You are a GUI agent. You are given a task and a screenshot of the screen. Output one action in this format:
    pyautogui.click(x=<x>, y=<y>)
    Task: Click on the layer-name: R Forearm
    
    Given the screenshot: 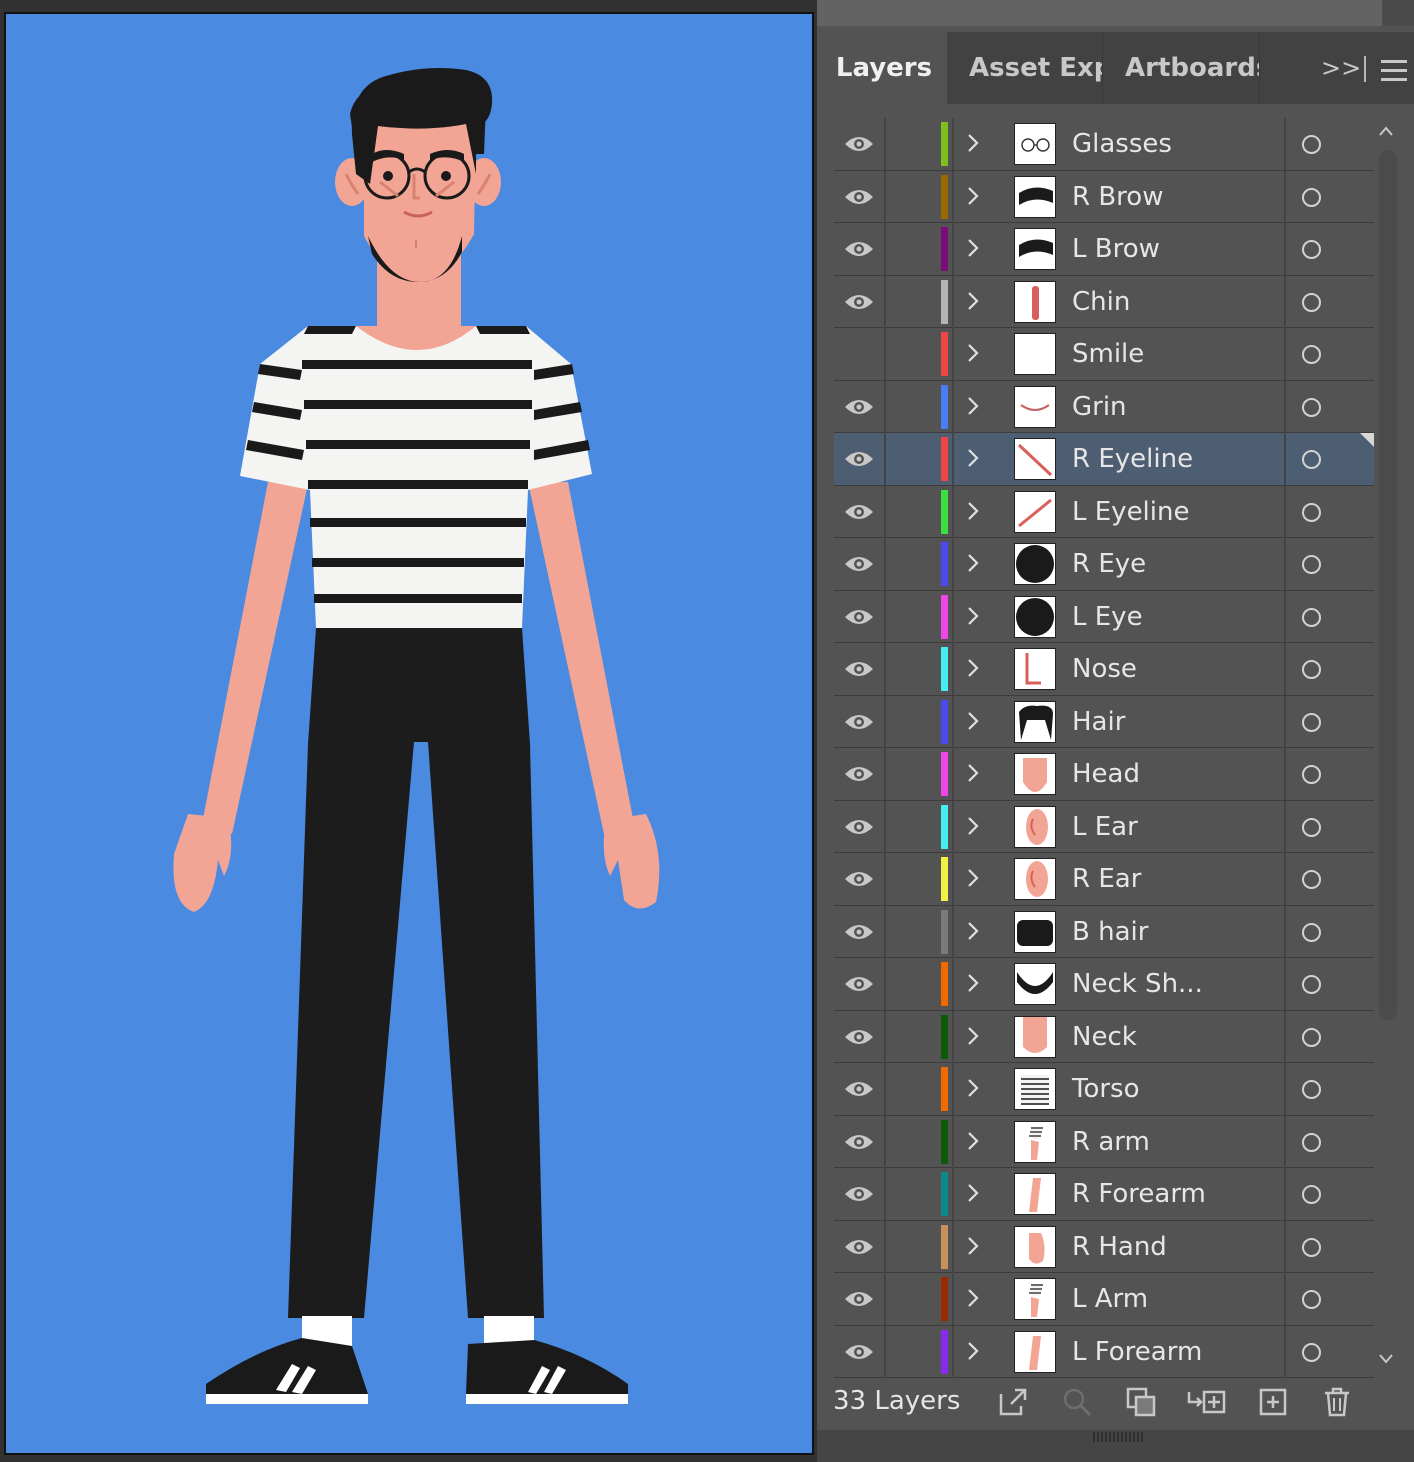 What is the action you would take?
    pyautogui.click(x=1139, y=1194)
    